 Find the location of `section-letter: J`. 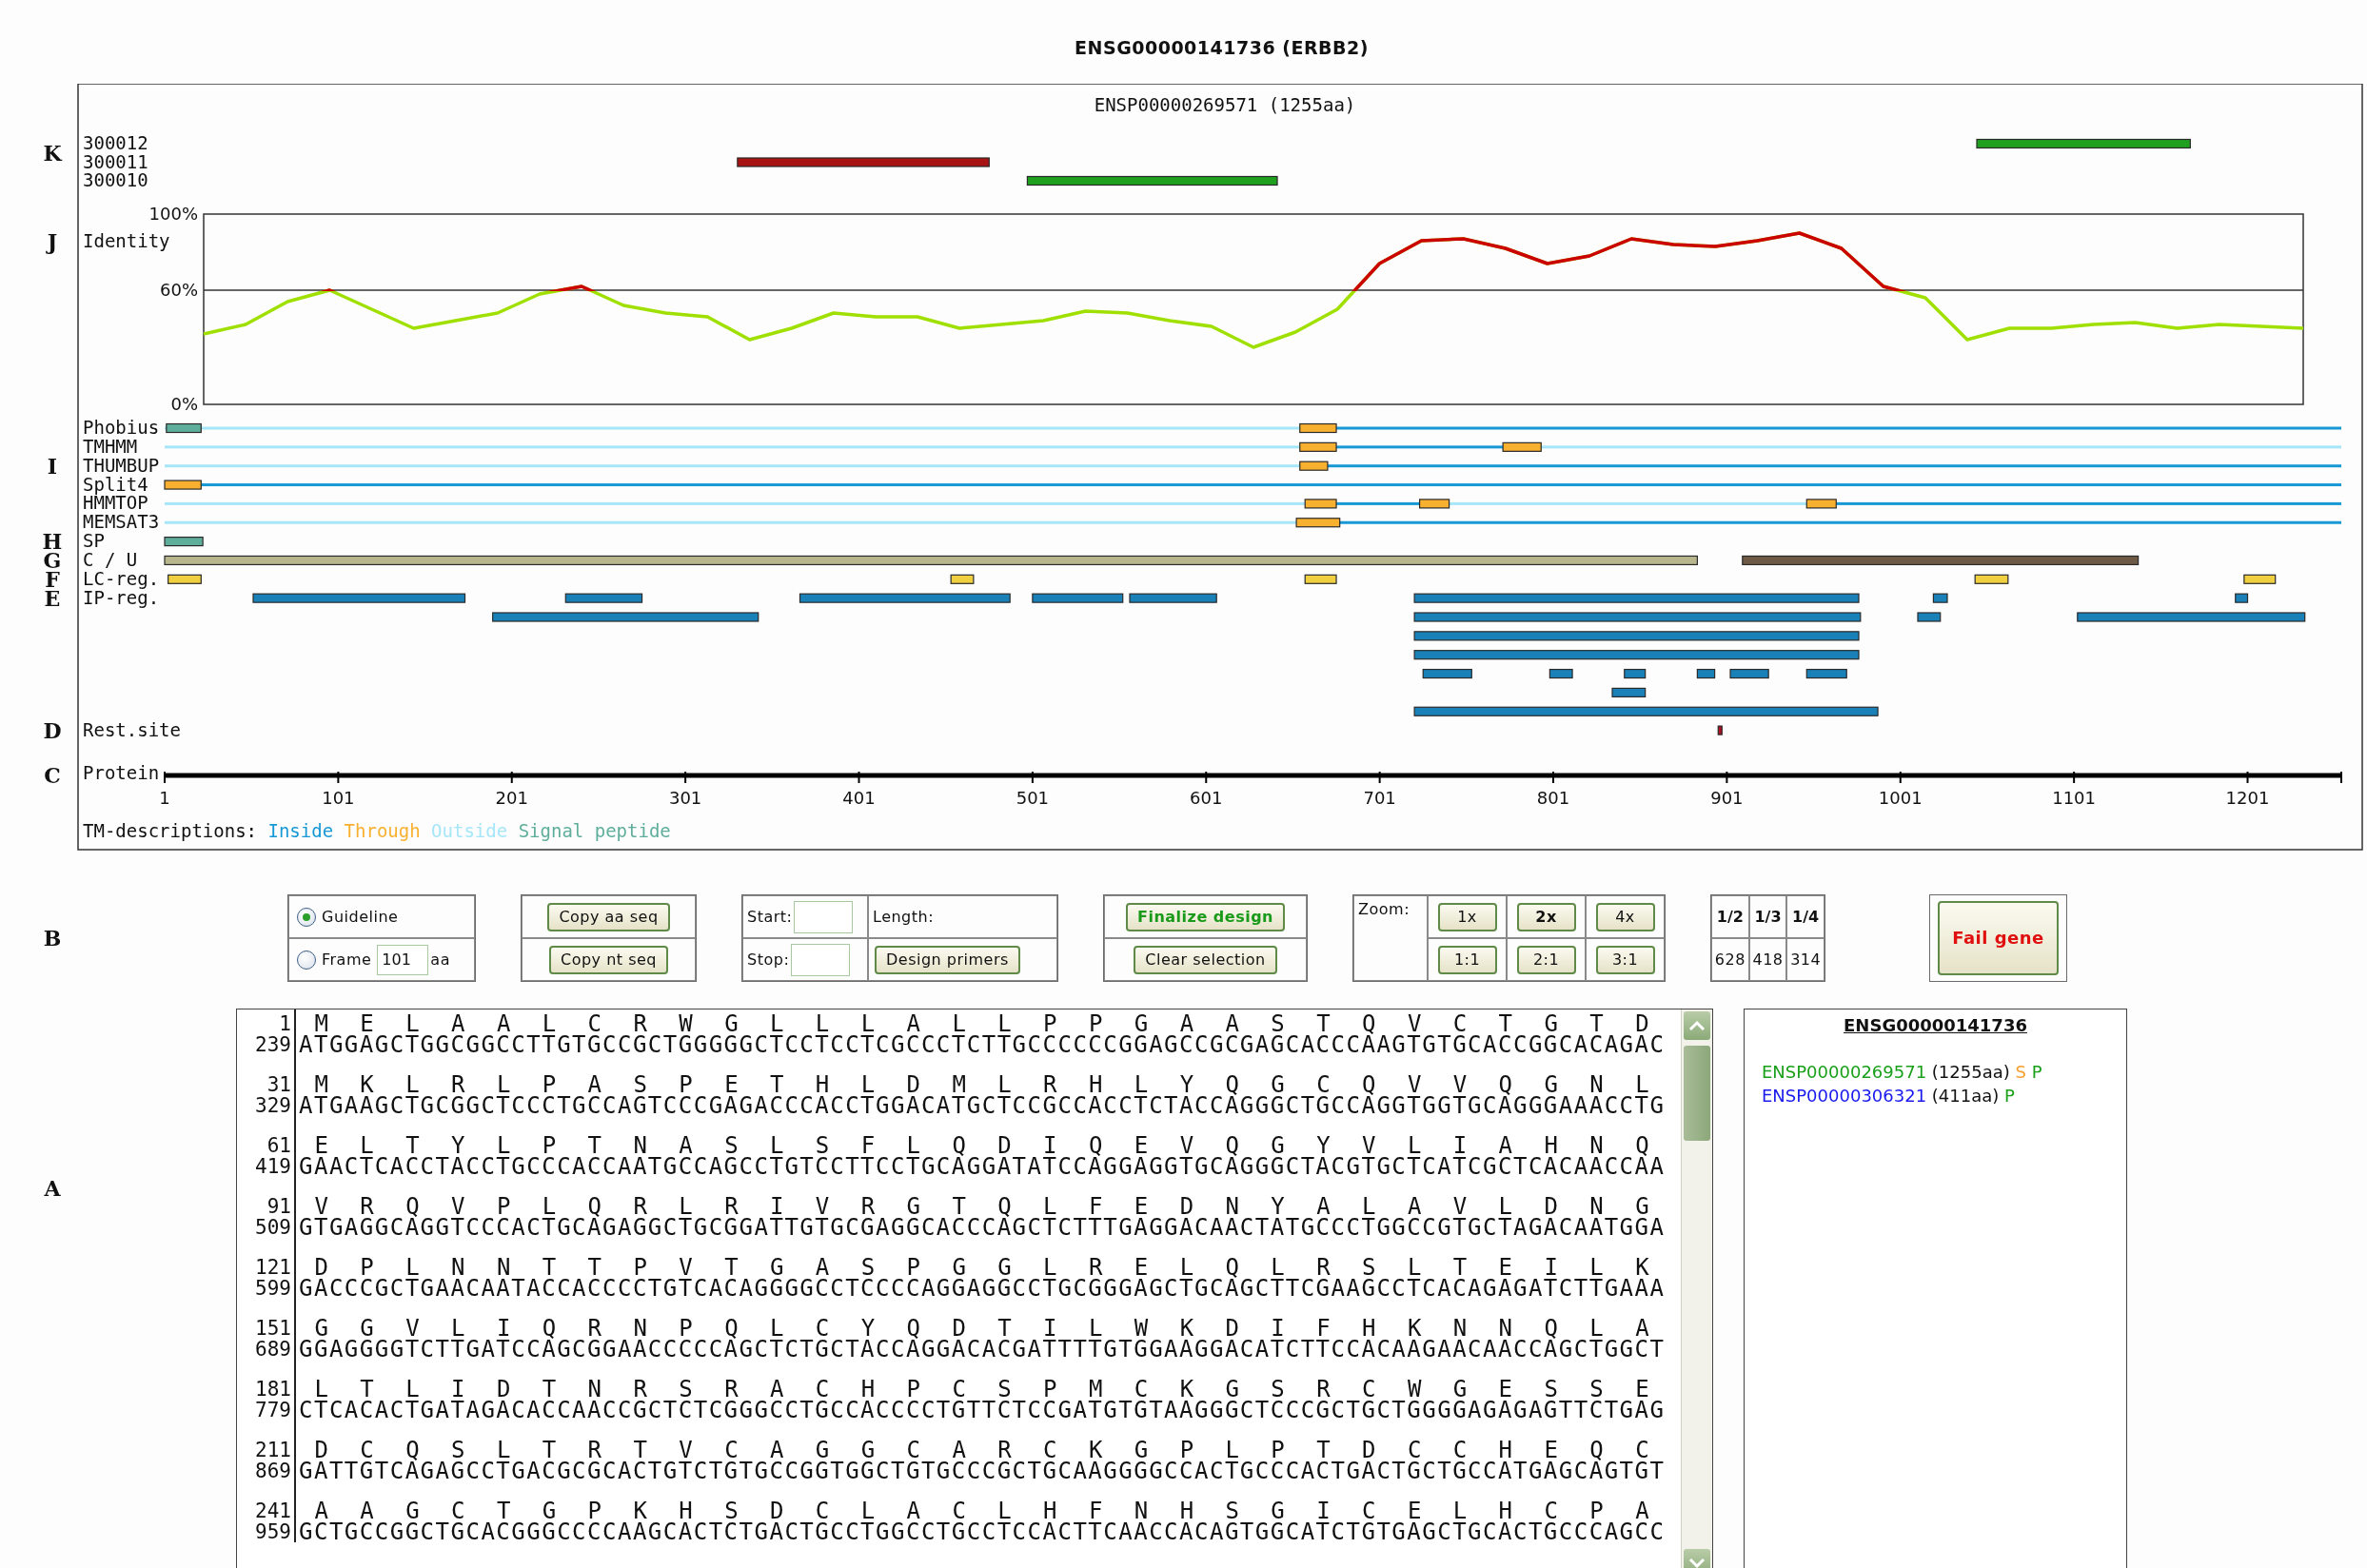

section-letter: J is located at coordinates (52, 241).